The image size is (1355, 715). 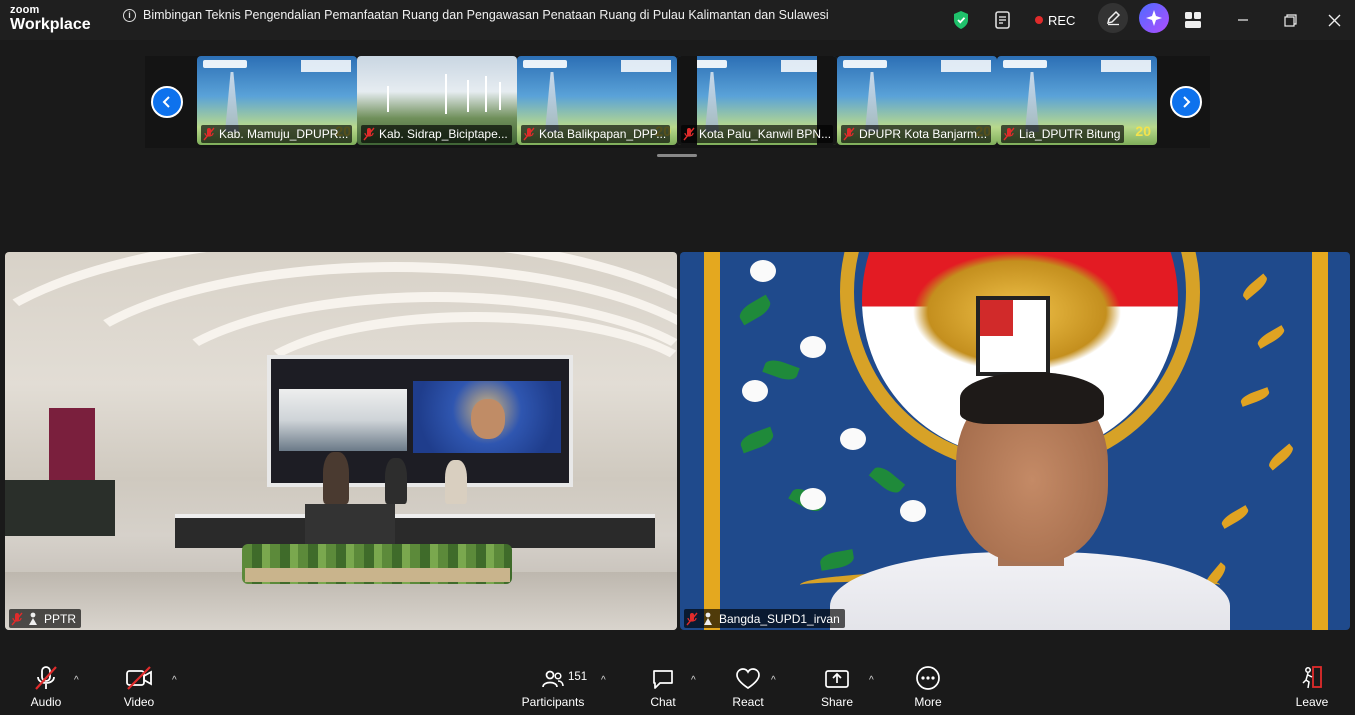 I want to click on projector-screen, so click(x=420, y=421).